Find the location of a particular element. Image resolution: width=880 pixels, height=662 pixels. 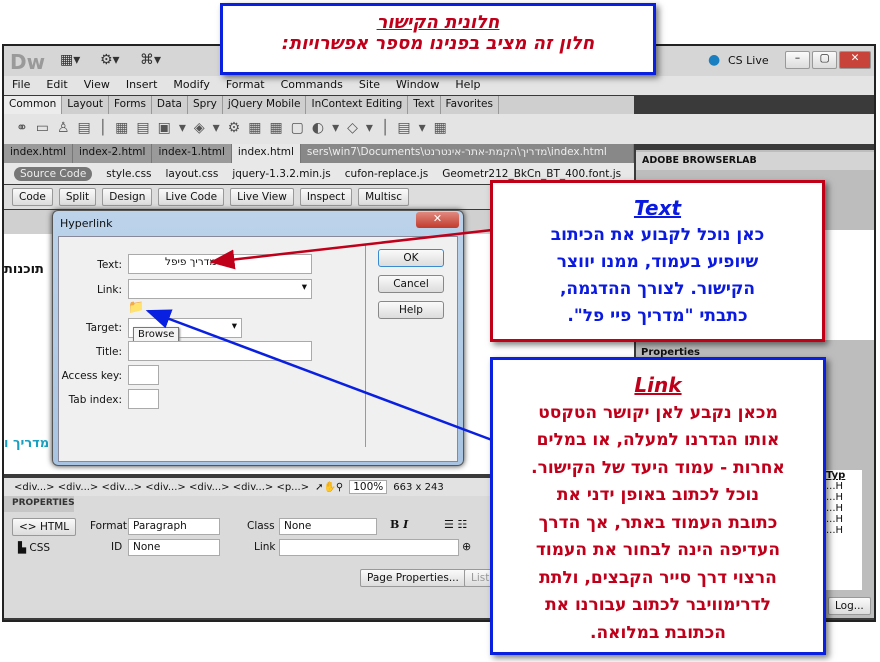

callout-line: הרצוי דרך סייר הקבצים, ולתת is located at coordinates (658, 577).